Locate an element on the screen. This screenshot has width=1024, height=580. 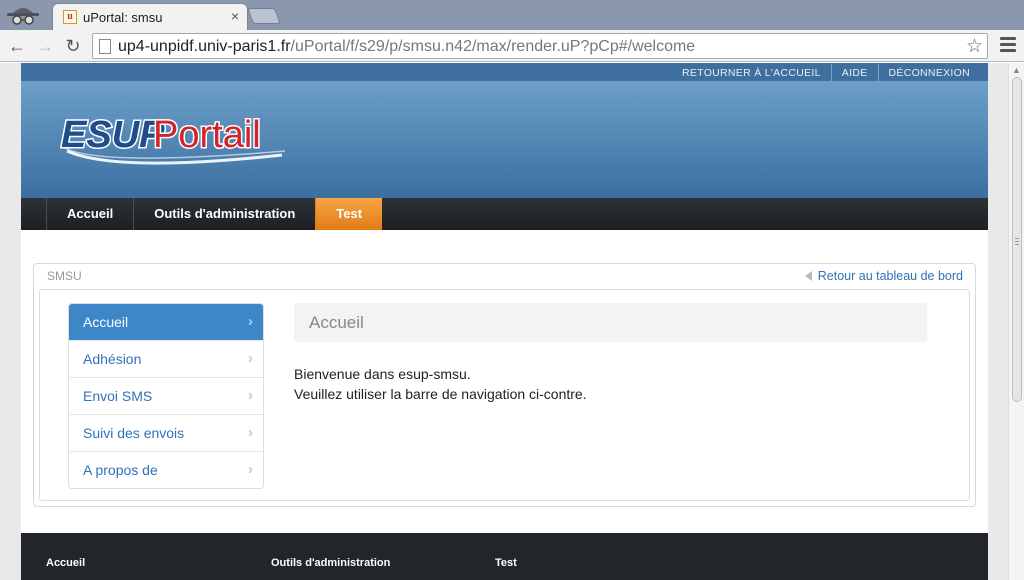
footer: Accueil Outils d'administration Test is located at coordinates (504, 556).